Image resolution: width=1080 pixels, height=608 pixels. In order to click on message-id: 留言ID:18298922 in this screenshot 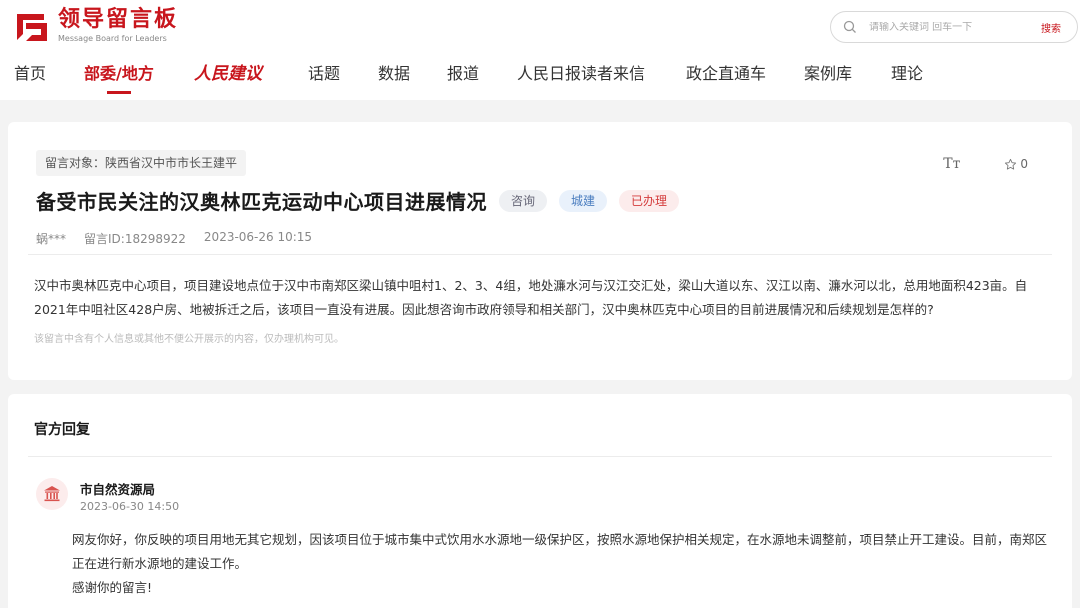, I will do `click(135, 239)`.